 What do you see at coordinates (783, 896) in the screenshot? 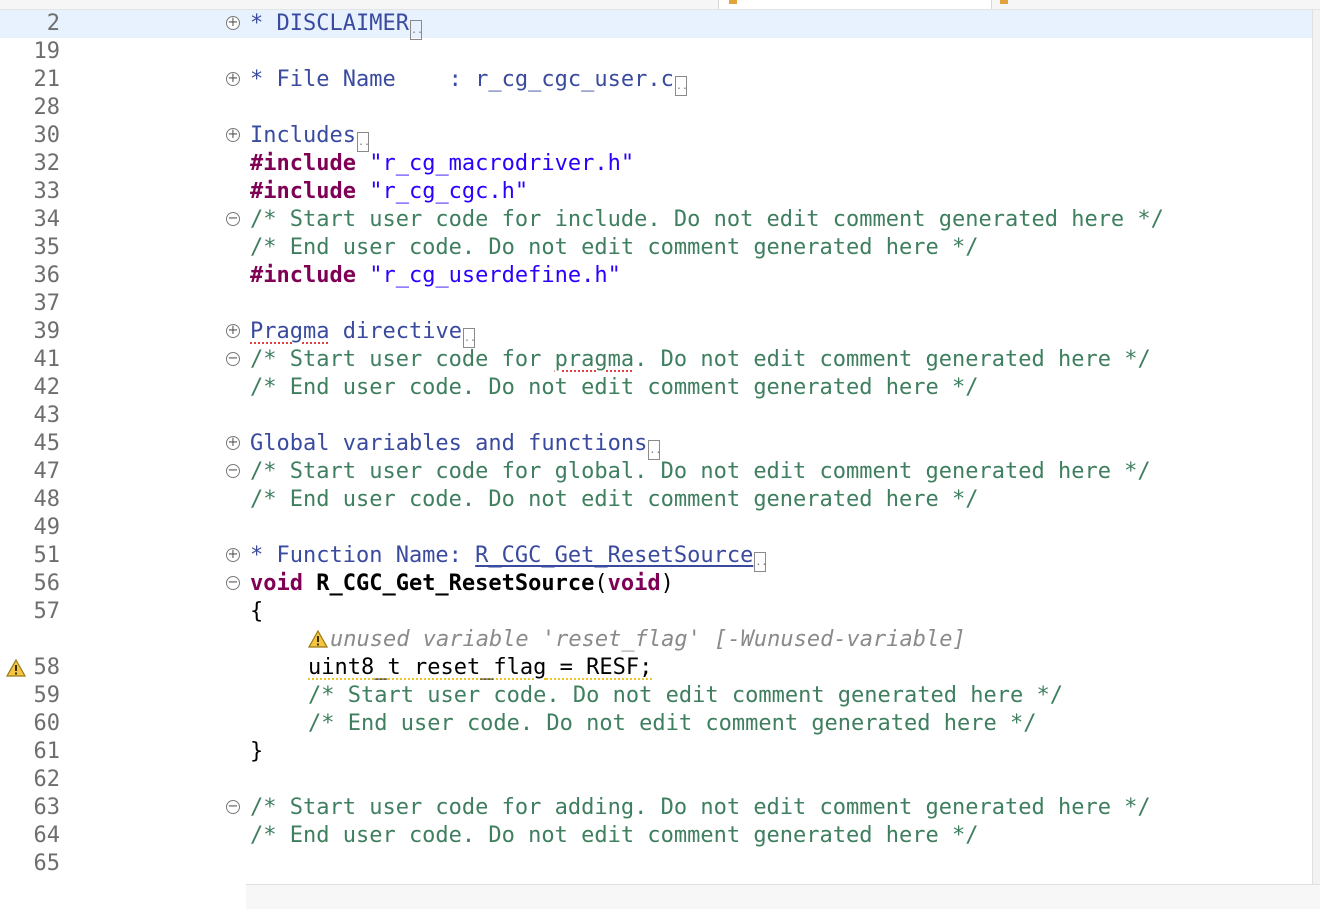
I see `horizontal-scrollbar` at bounding box center [783, 896].